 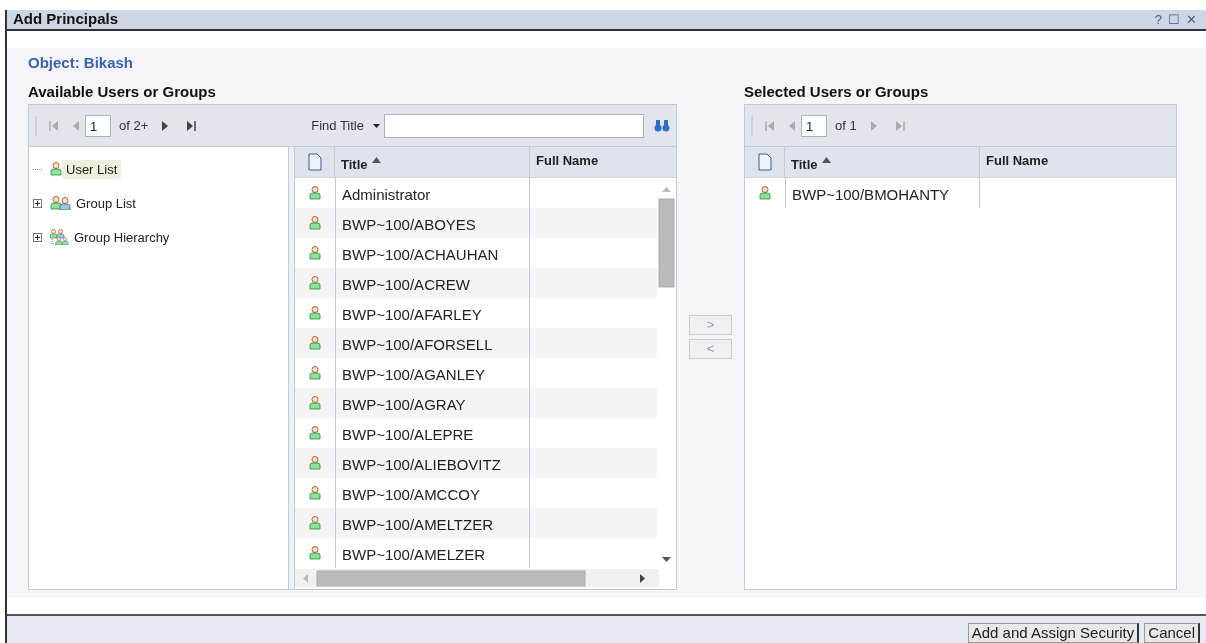 What do you see at coordinates (846, 125) in the screenshot?
I see `page-count: of 1` at bounding box center [846, 125].